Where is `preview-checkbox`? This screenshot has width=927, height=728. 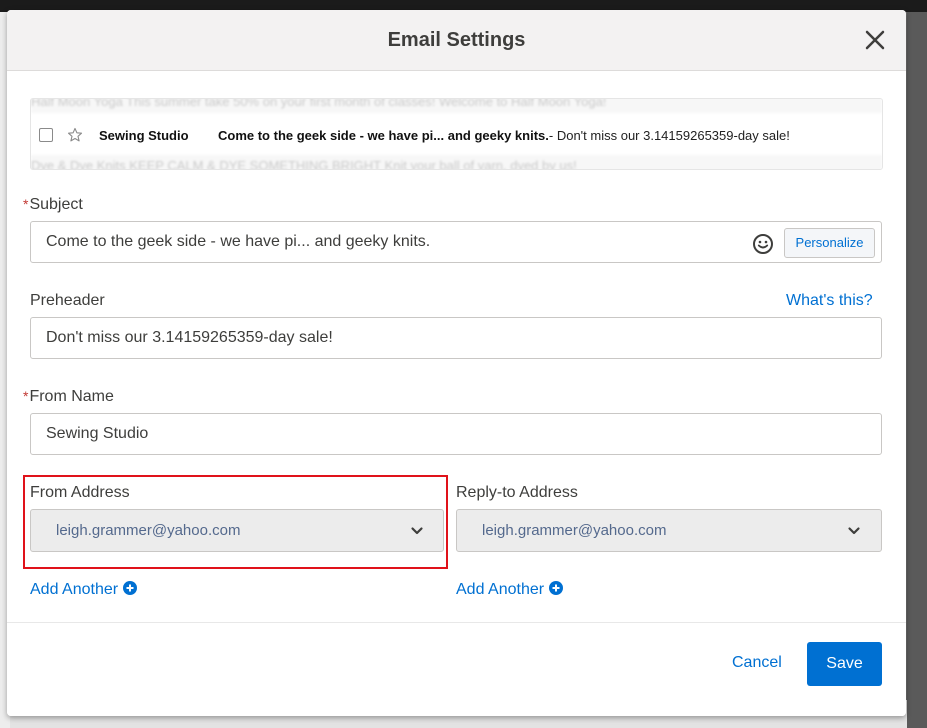 preview-checkbox is located at coordinates (46, 135).